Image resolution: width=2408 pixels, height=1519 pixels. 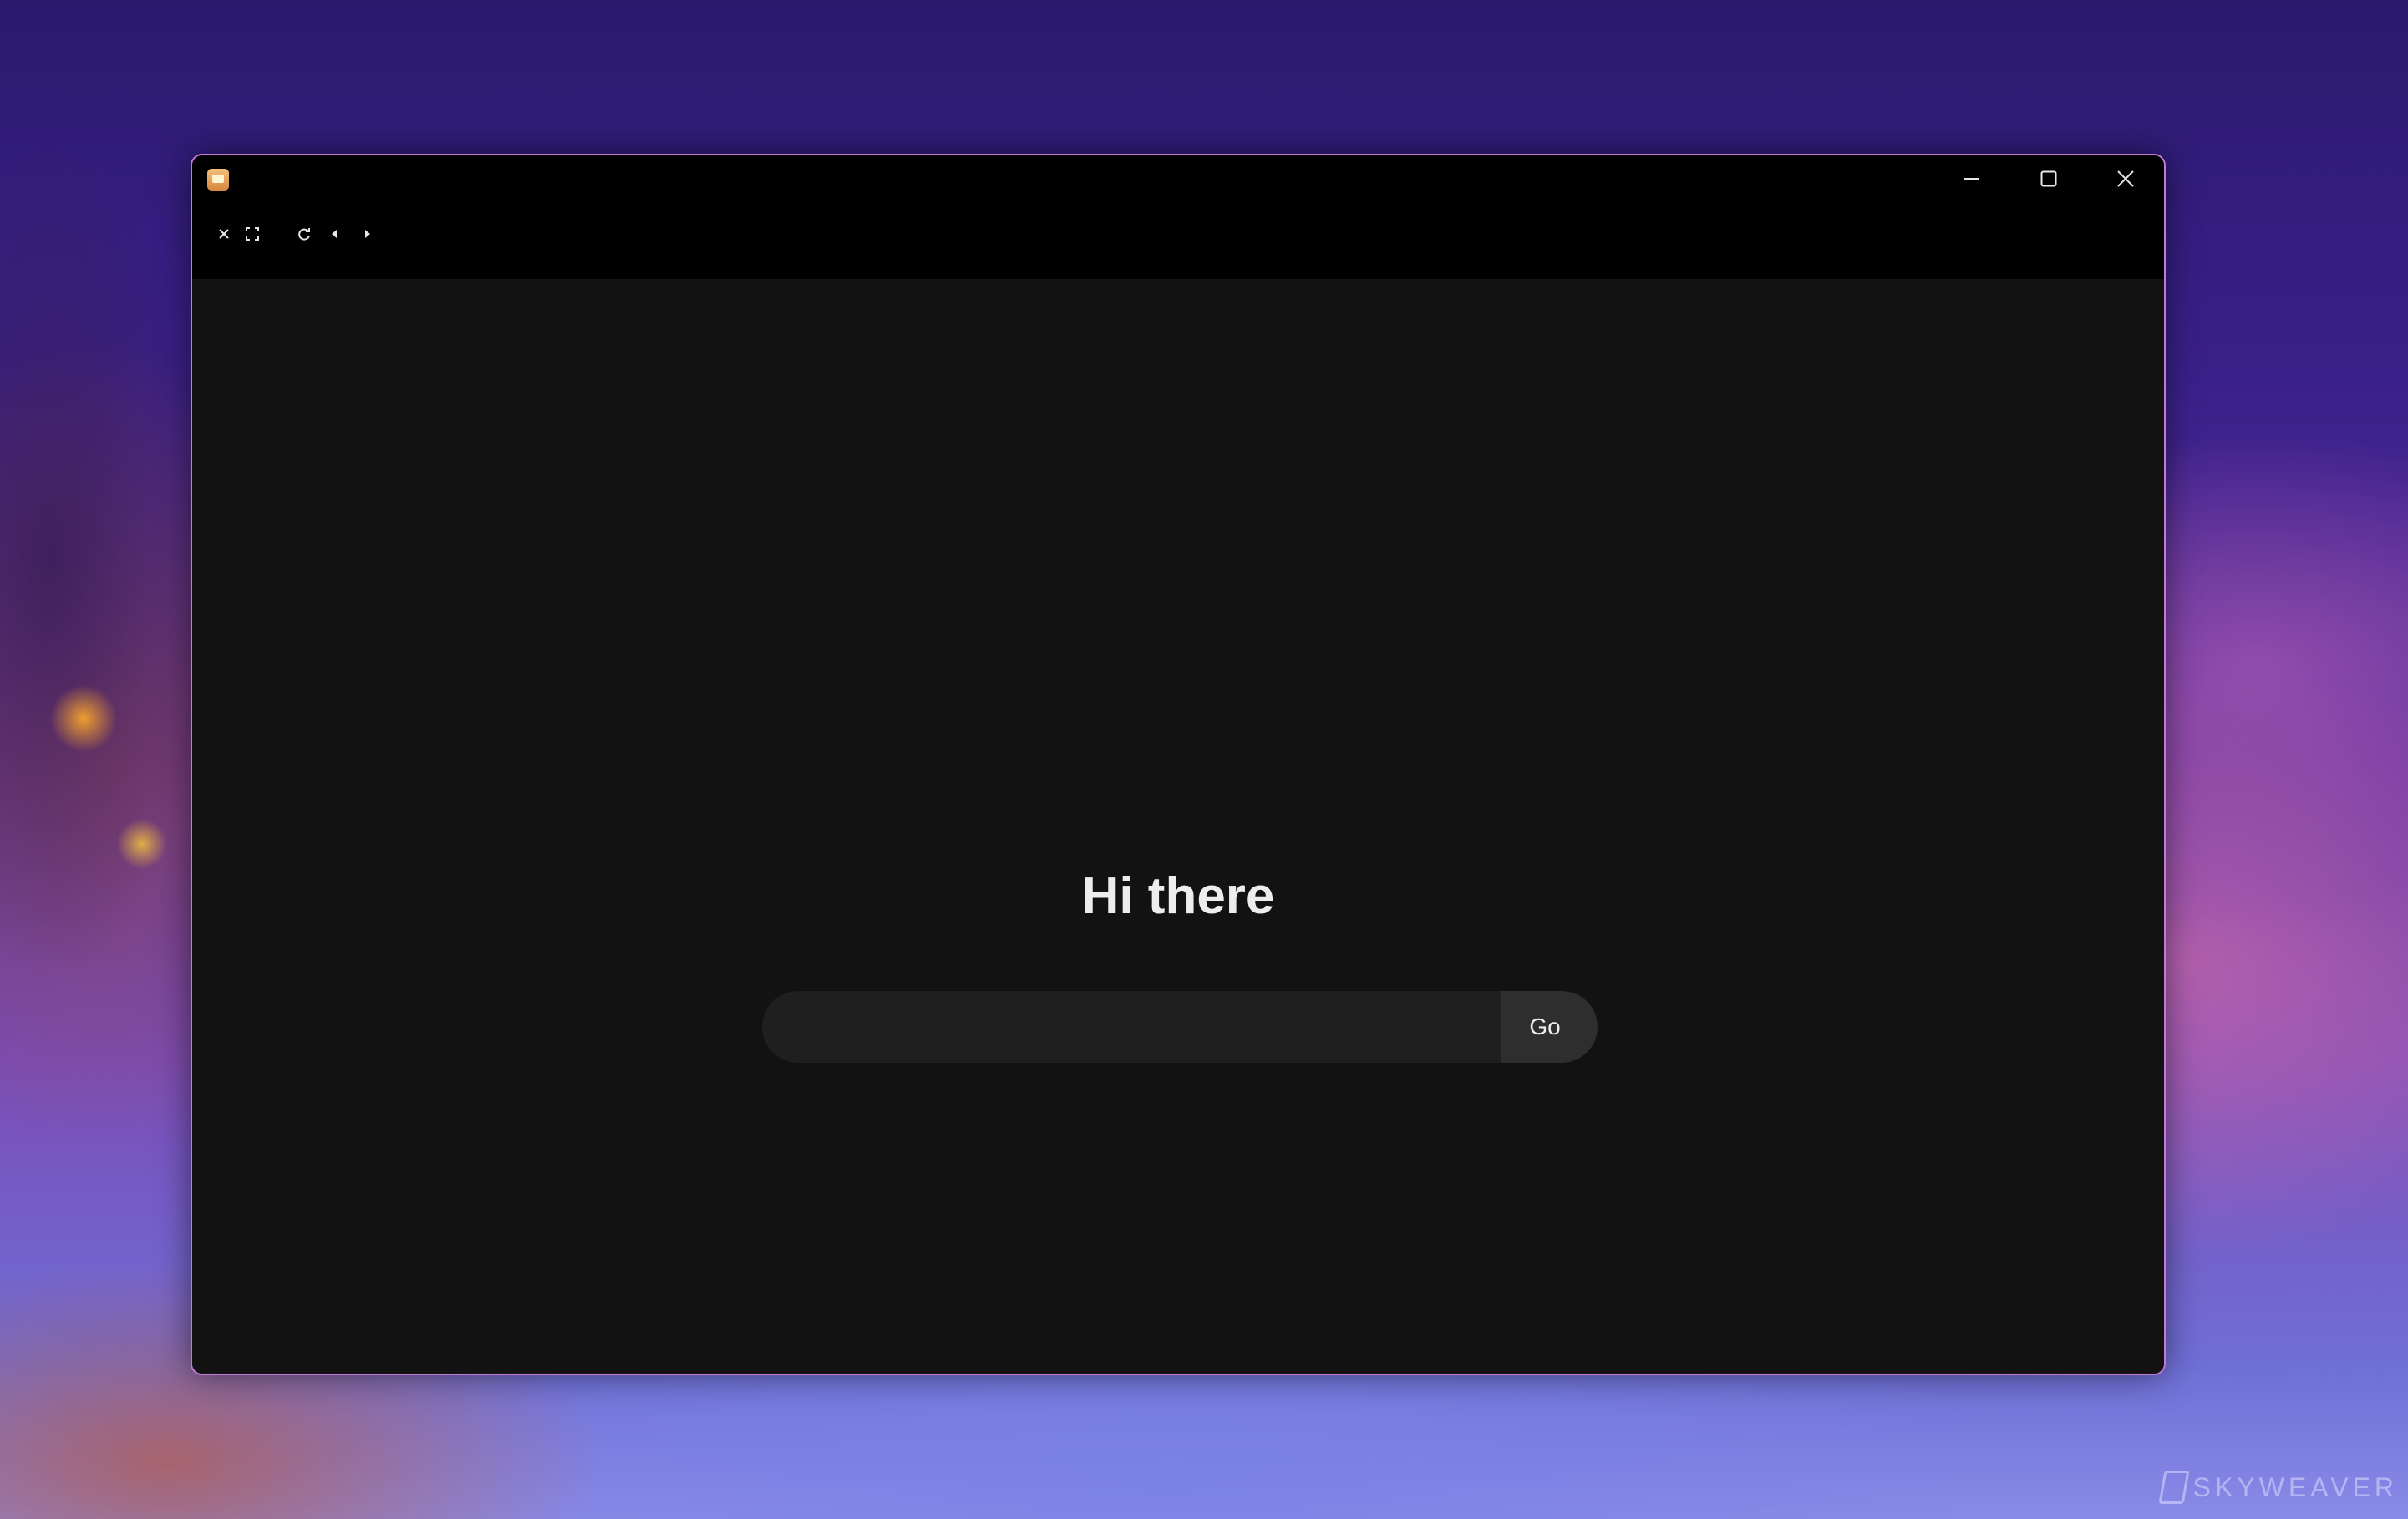 I want to click on minimize-icon, so click(x=1972, y=179).